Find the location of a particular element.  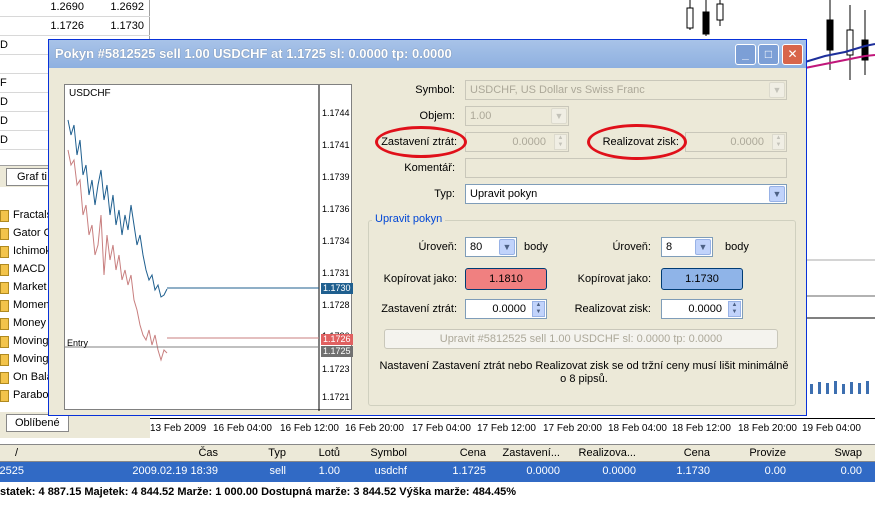

comment-label: Komentář: is located at coordinates (429, 168).